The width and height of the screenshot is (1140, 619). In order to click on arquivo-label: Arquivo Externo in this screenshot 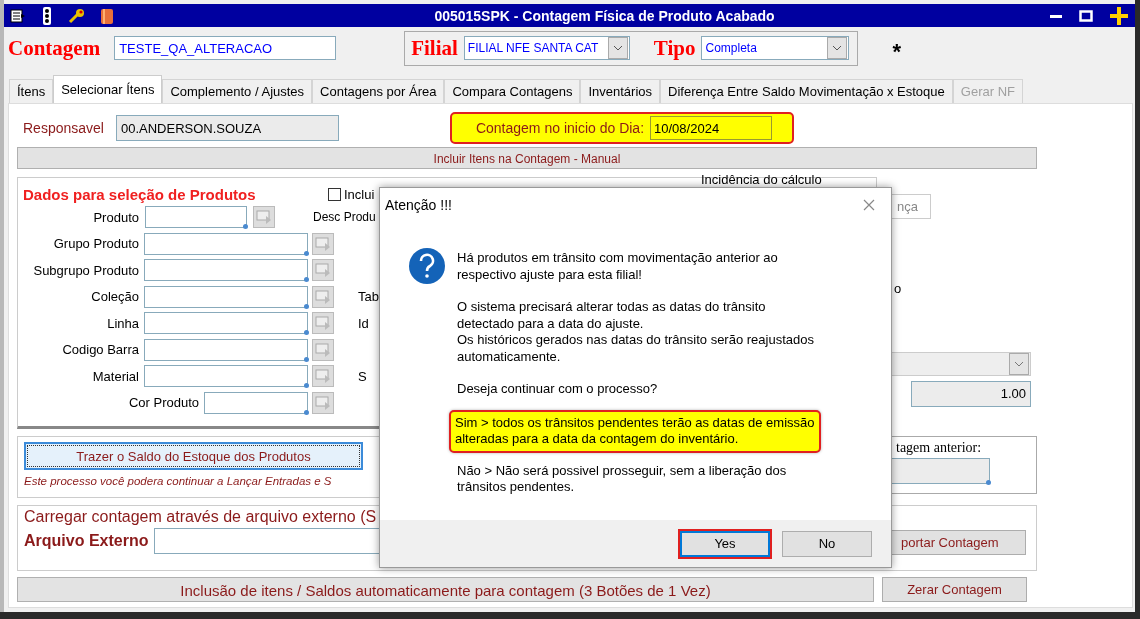, I will do `click(86, 541)`.